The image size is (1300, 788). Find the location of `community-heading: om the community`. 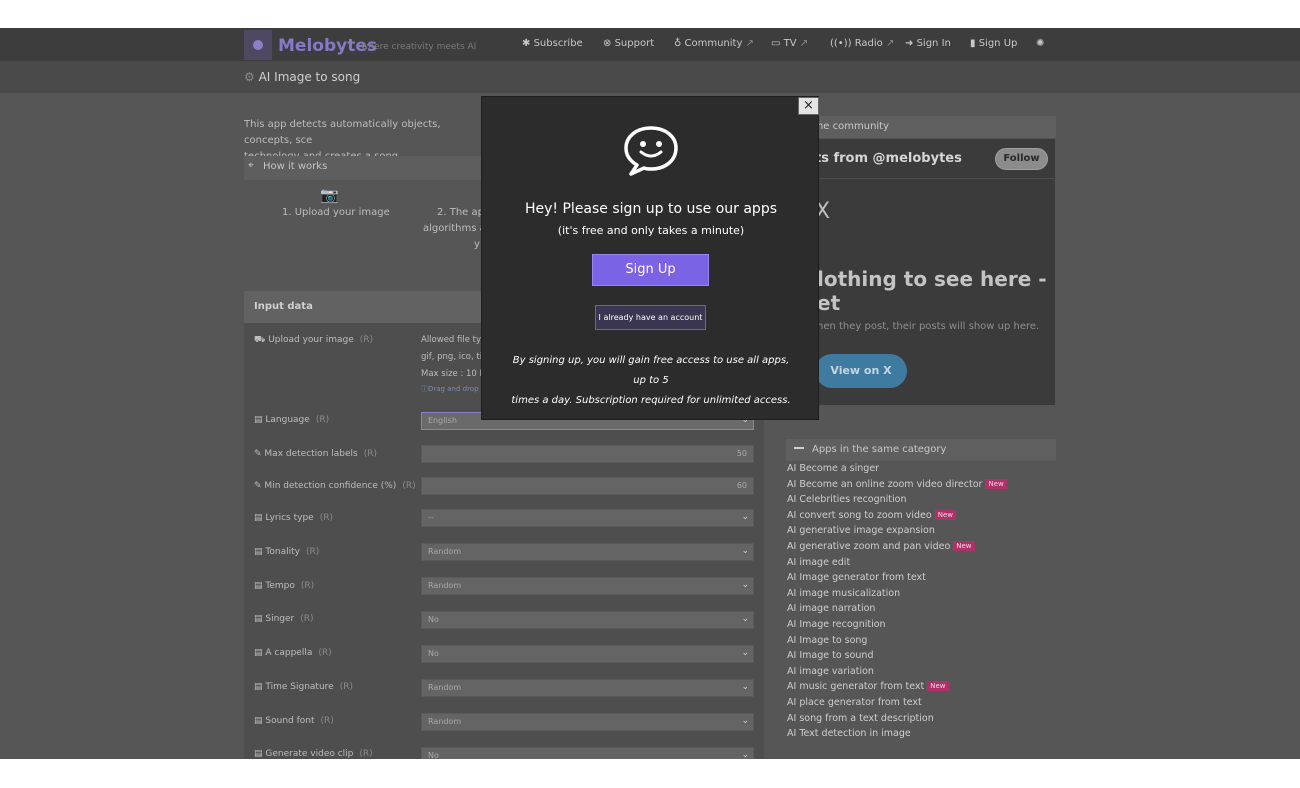

community-heading: om the community is located at coordinates (921, 127).